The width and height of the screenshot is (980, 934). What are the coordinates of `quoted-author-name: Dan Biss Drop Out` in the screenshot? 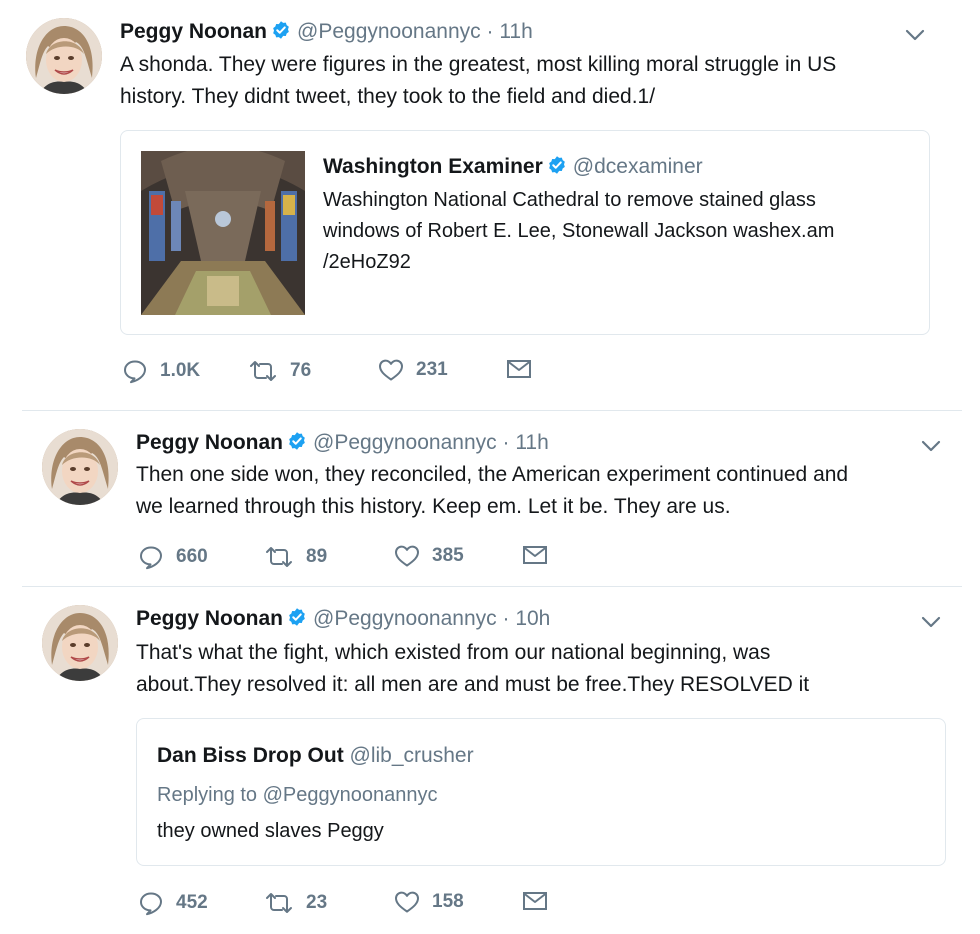 It's located at (250, 755).